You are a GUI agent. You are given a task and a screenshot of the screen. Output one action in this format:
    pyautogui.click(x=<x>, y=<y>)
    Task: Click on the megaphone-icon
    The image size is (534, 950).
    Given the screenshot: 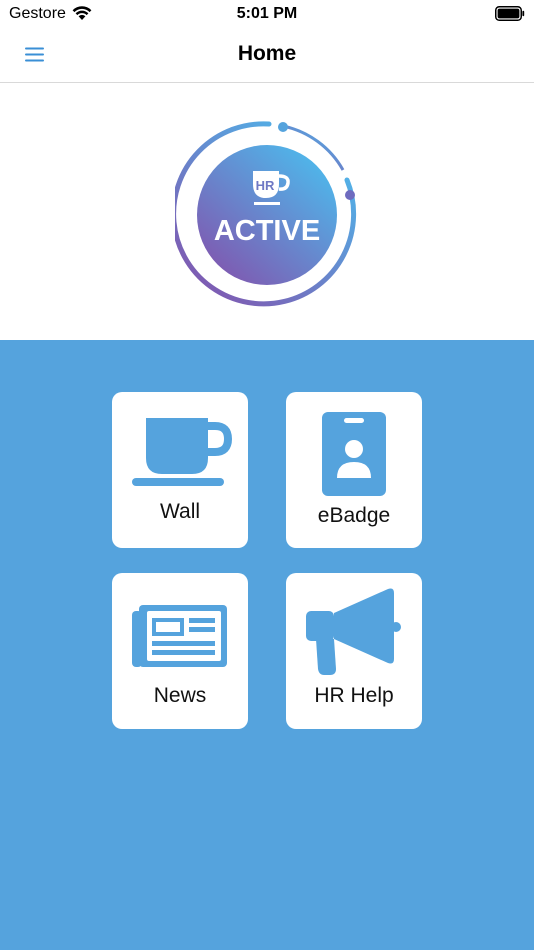 What is the action you would take?
    pyautogui.click(x=353, y=631)
    